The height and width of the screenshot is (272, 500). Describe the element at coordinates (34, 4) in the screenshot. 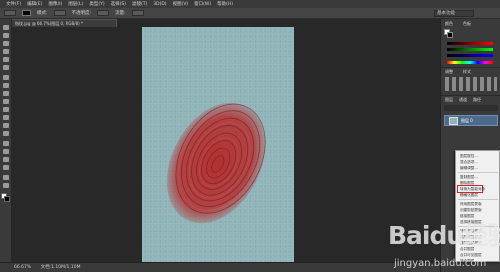

I see `menu-edit: 编辑(E)` at that location.